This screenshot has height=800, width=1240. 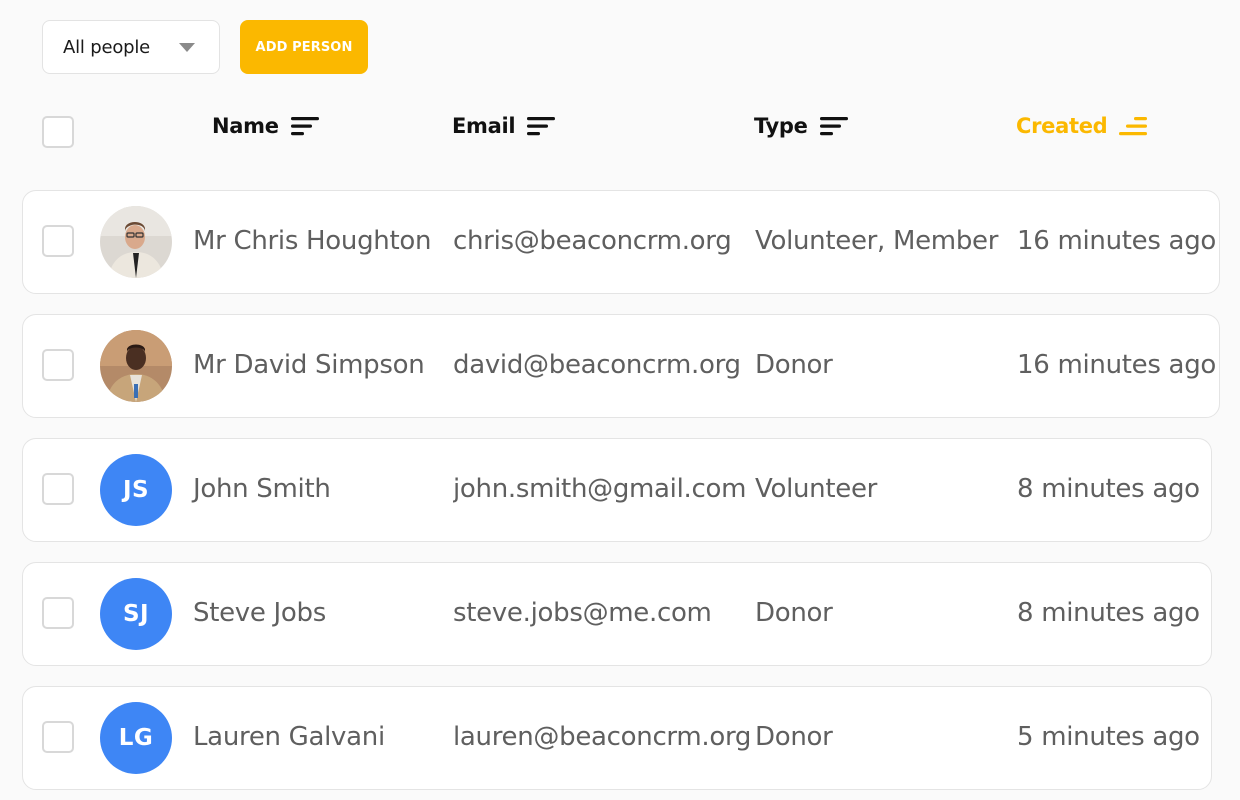 What do you see at coordinates (602, 737) in the screenshot?
I see `person-email: lauren@beaconcrm.org` at bounding box center [602, 737].